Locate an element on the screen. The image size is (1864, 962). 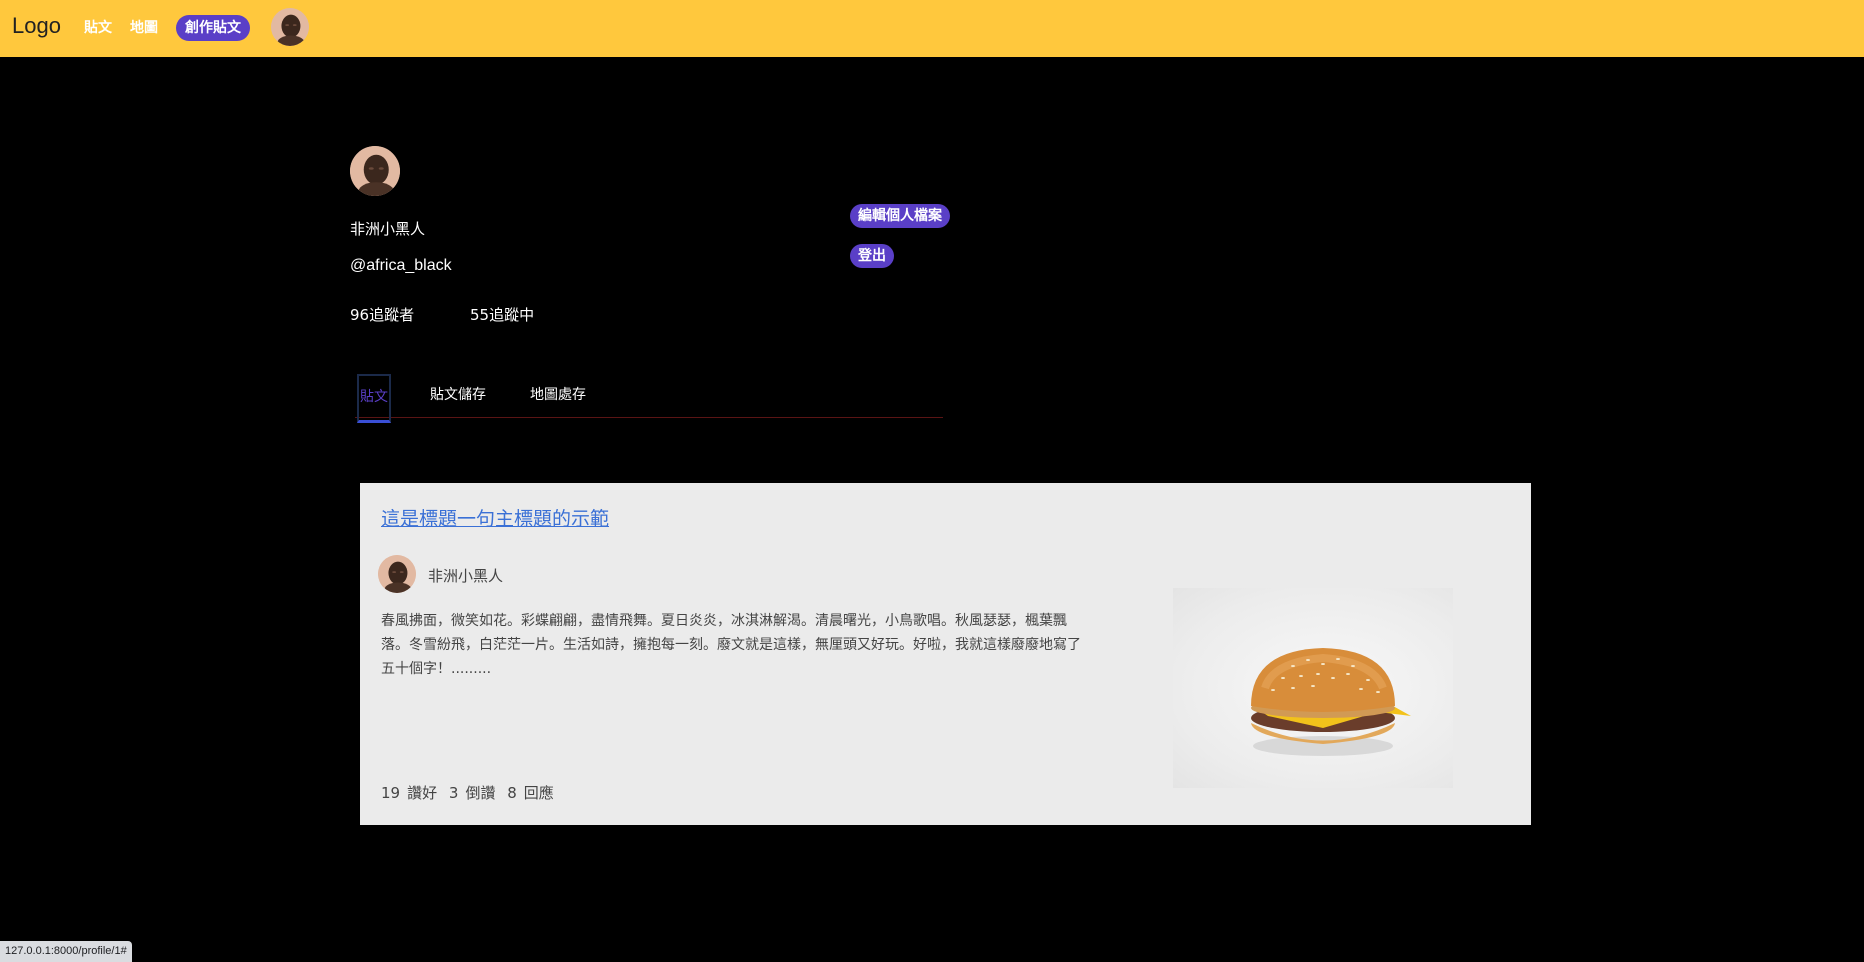
replies-count: 8 is located at coordinates (512, 793).